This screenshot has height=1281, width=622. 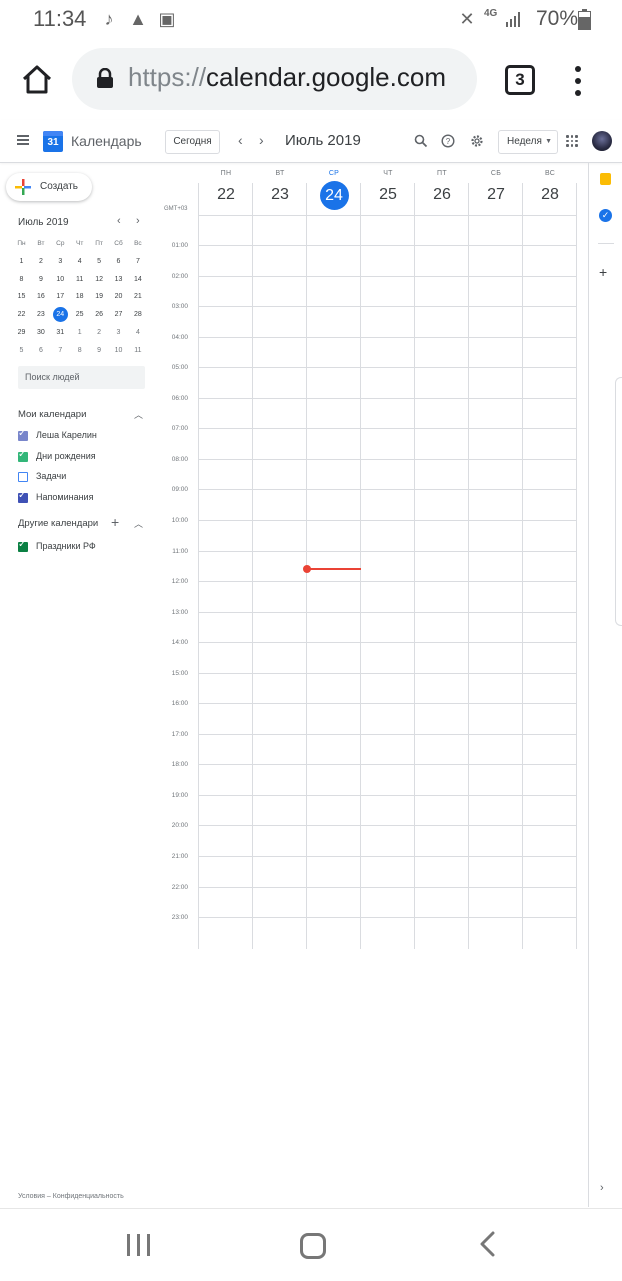 What do you see at coordinates (21, 314) in the screenshot?
I see `mini-day: 22` at bounding box center [21, 314].